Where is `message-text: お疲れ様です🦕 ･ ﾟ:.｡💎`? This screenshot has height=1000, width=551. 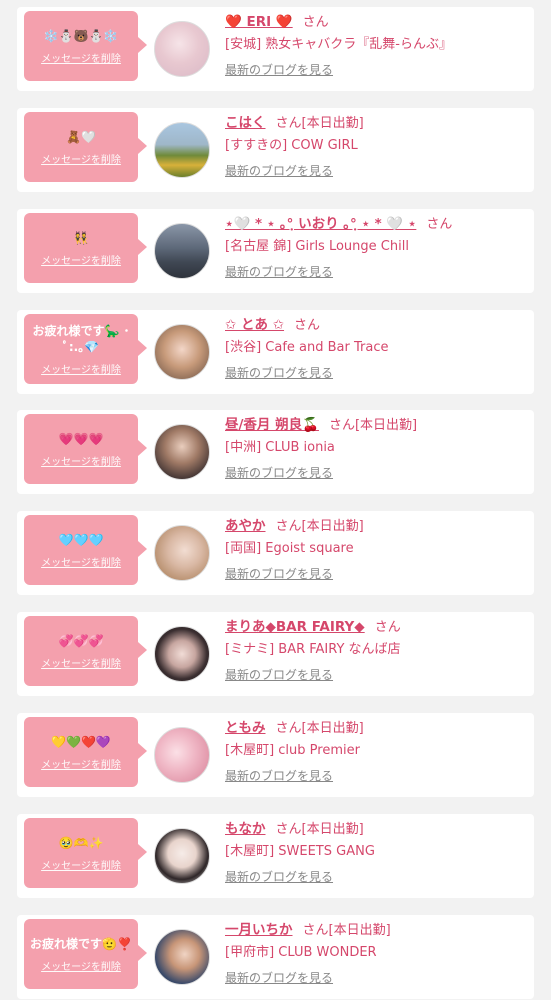 message-text: お疲れ様です🦕 ･ ﾟ:.｡💎 is located at coordinates (81, 338).